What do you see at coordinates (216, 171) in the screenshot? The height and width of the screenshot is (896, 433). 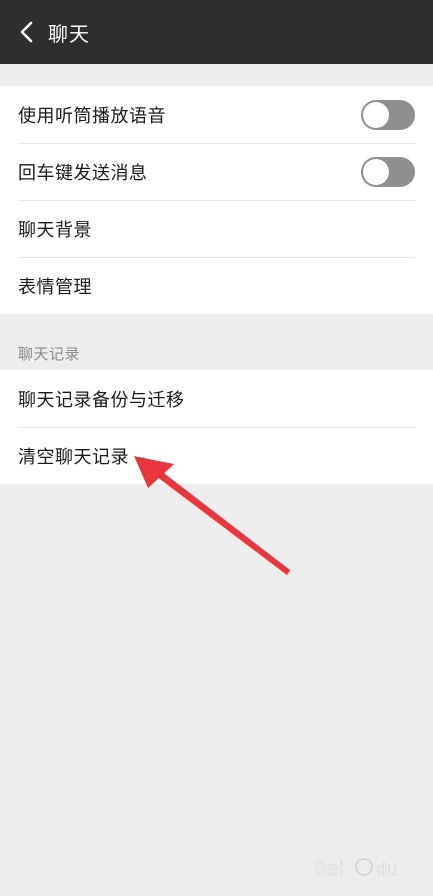 I see `setting-enter-send: 回车键发送消息` at bounding box center [216, 171].